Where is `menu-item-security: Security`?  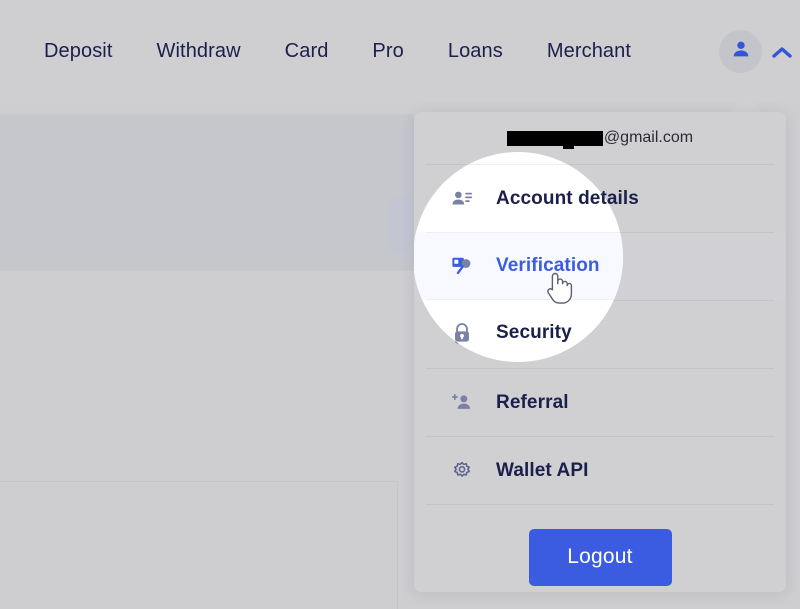 menu-item-security: Security is located at coordinates (600, 334).